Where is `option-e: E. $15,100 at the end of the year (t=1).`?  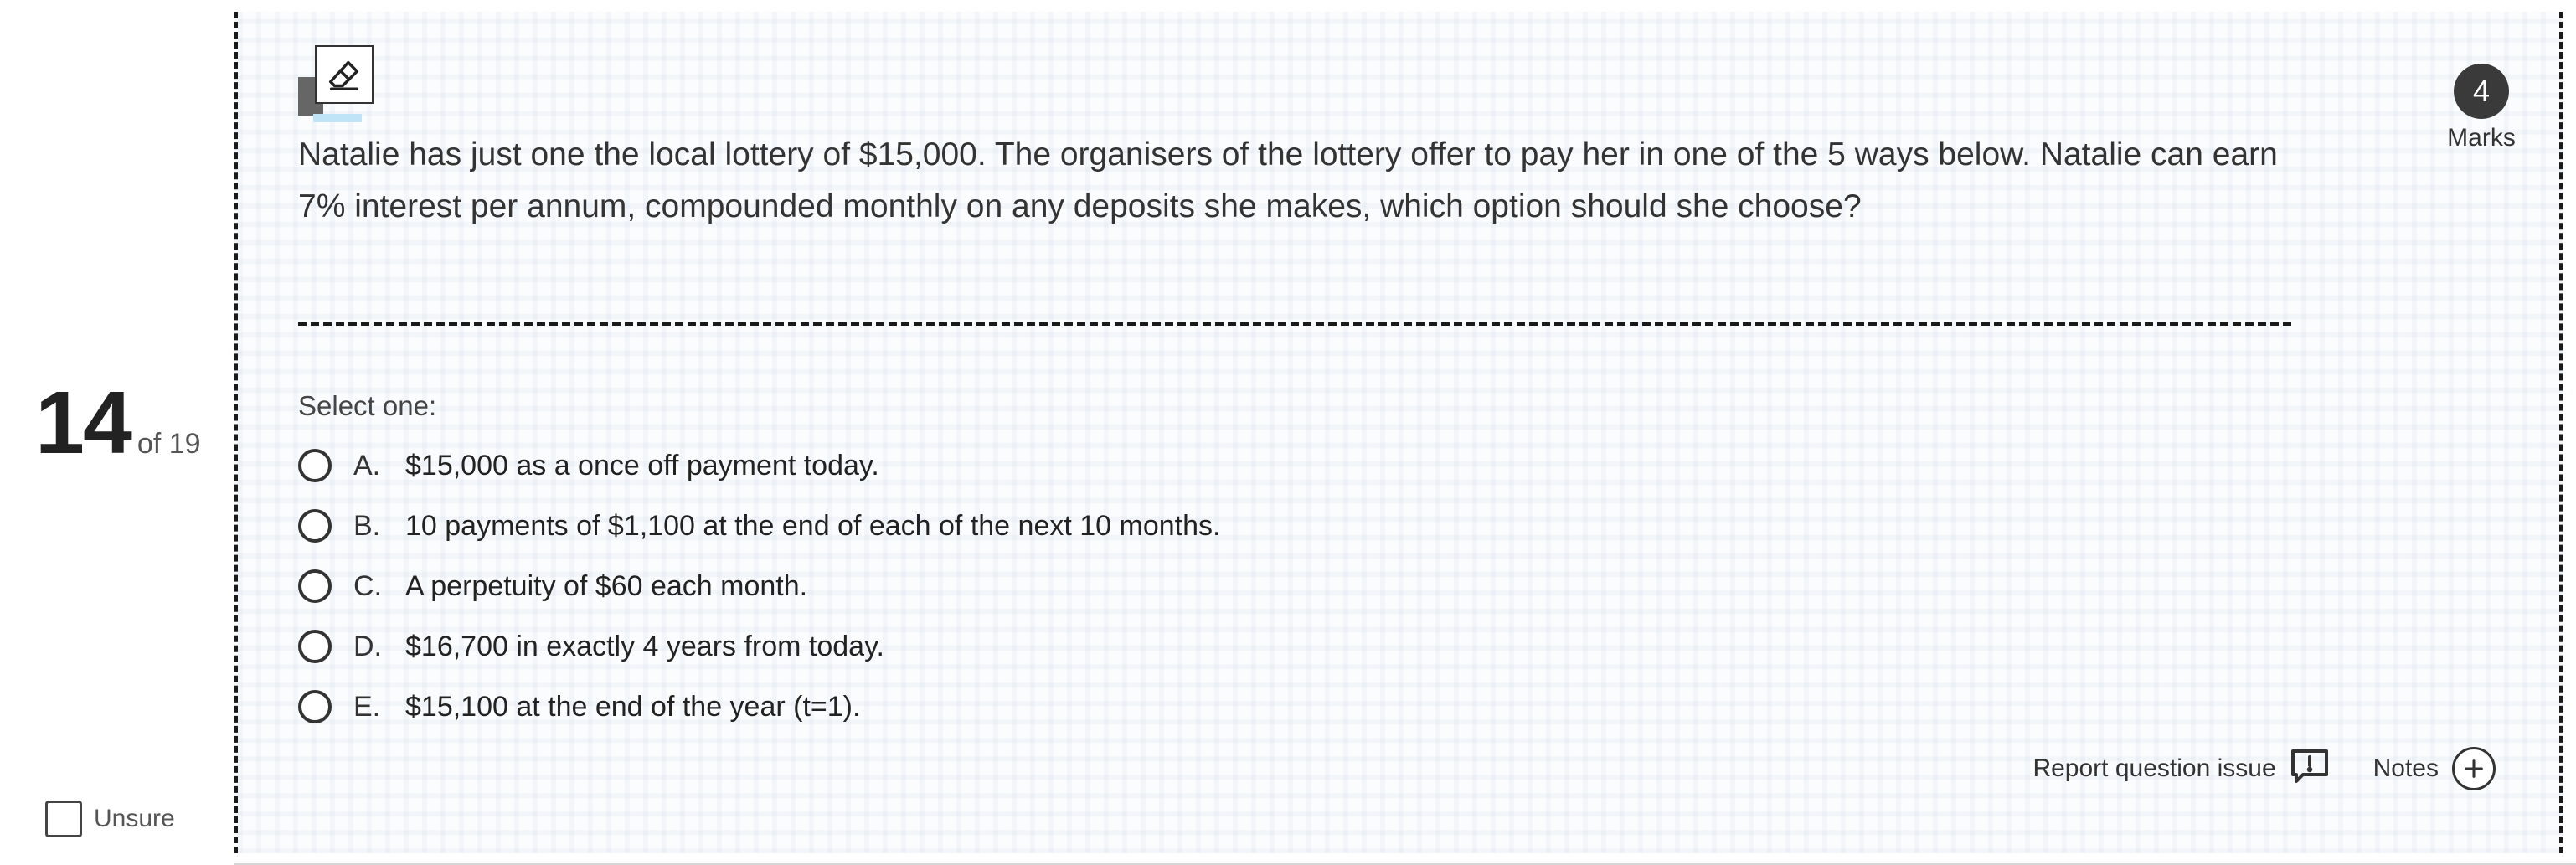 option-e: E. $15,100 at the end of the year (t=1). is located at coordinates (759, 707).